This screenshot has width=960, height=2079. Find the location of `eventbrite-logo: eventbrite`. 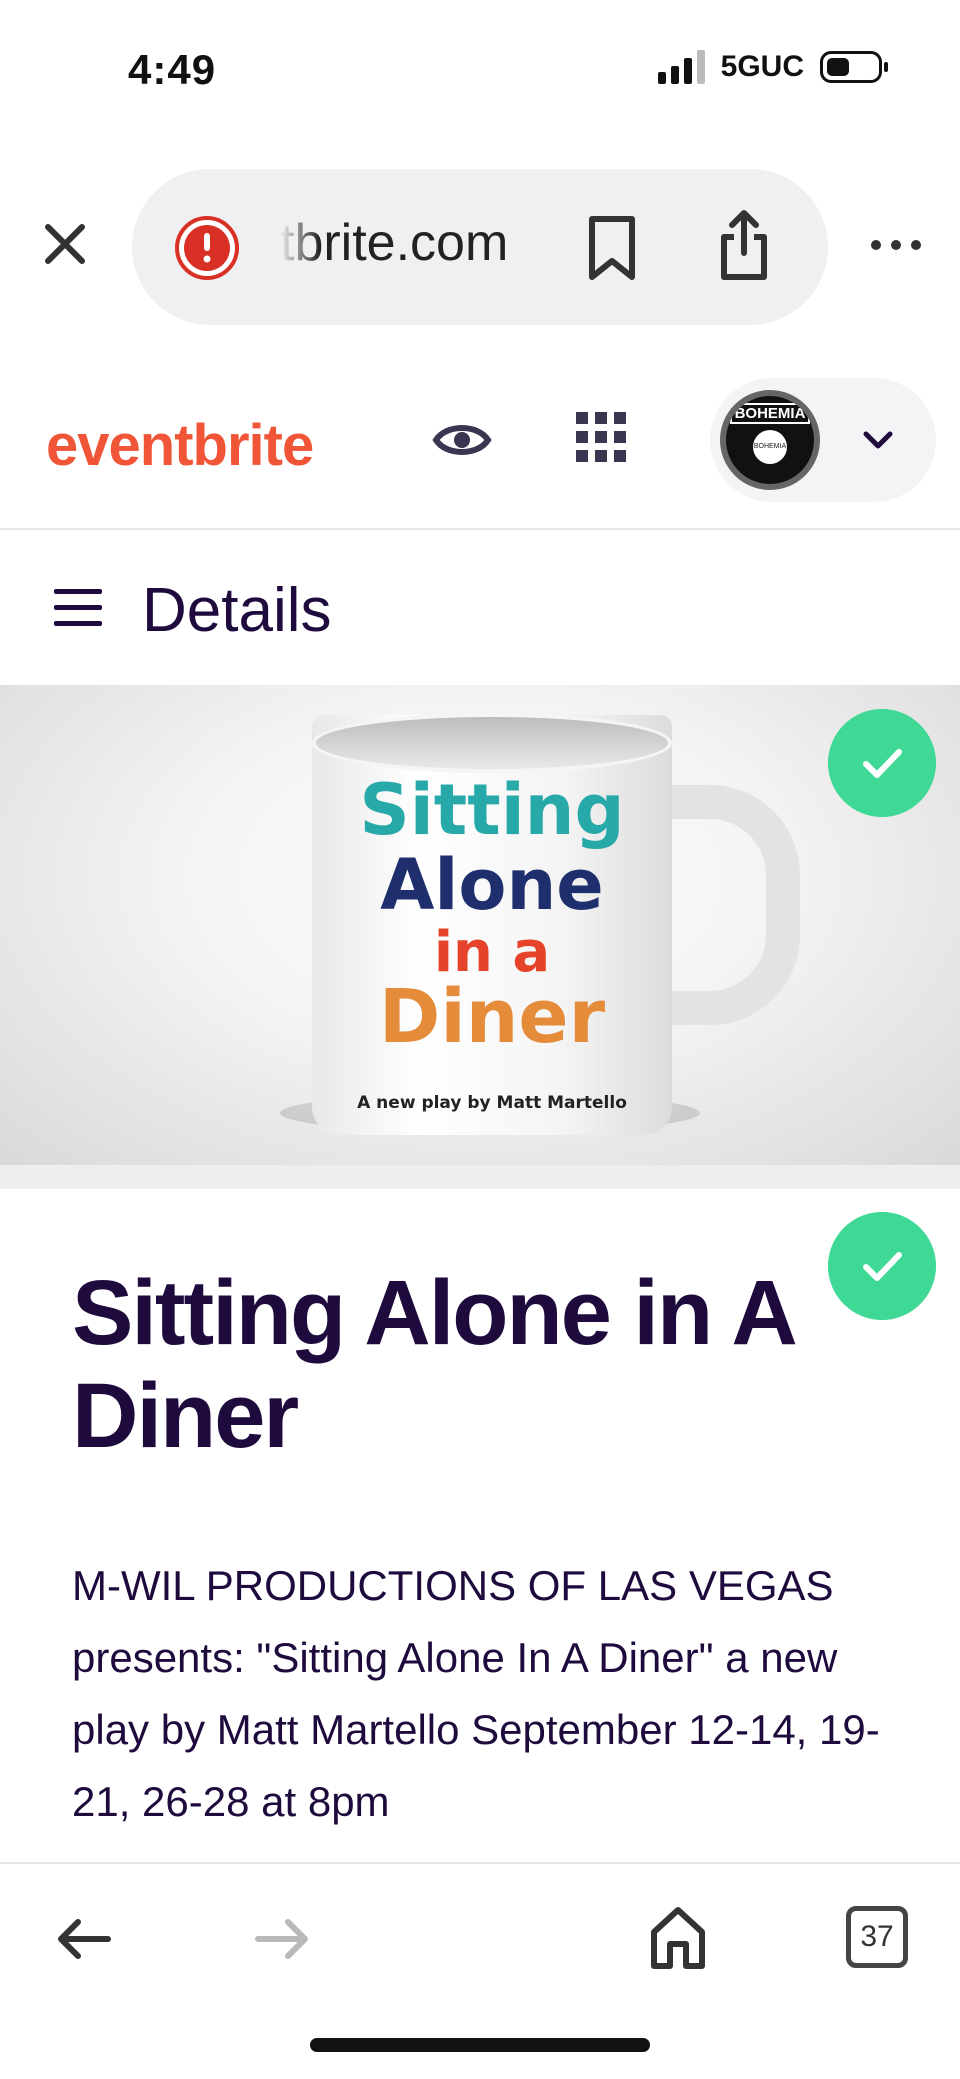

eventbrite-logo: eventbrite is located at coordinates (180, 445).